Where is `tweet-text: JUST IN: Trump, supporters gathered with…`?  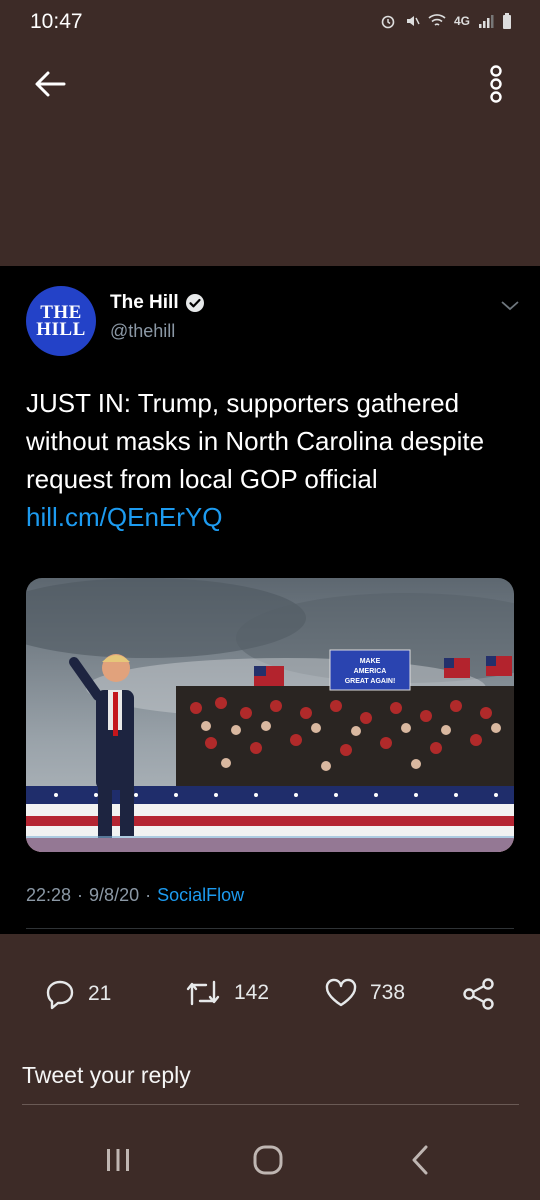 tweet-text: JUST IN: Trump, supporters gathered with… is located at coordinates (273, 460).